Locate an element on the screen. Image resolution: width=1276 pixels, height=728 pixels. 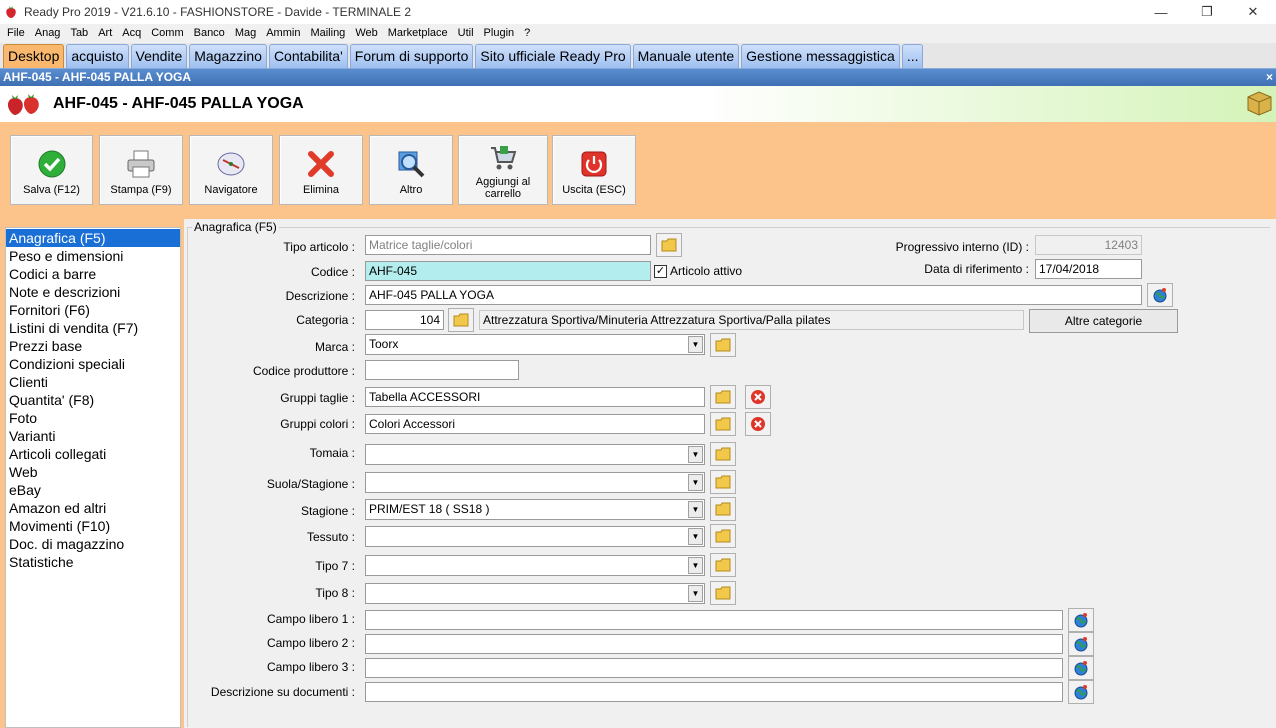
menu-plugin: Plugin is located at coordinates (499, 33).